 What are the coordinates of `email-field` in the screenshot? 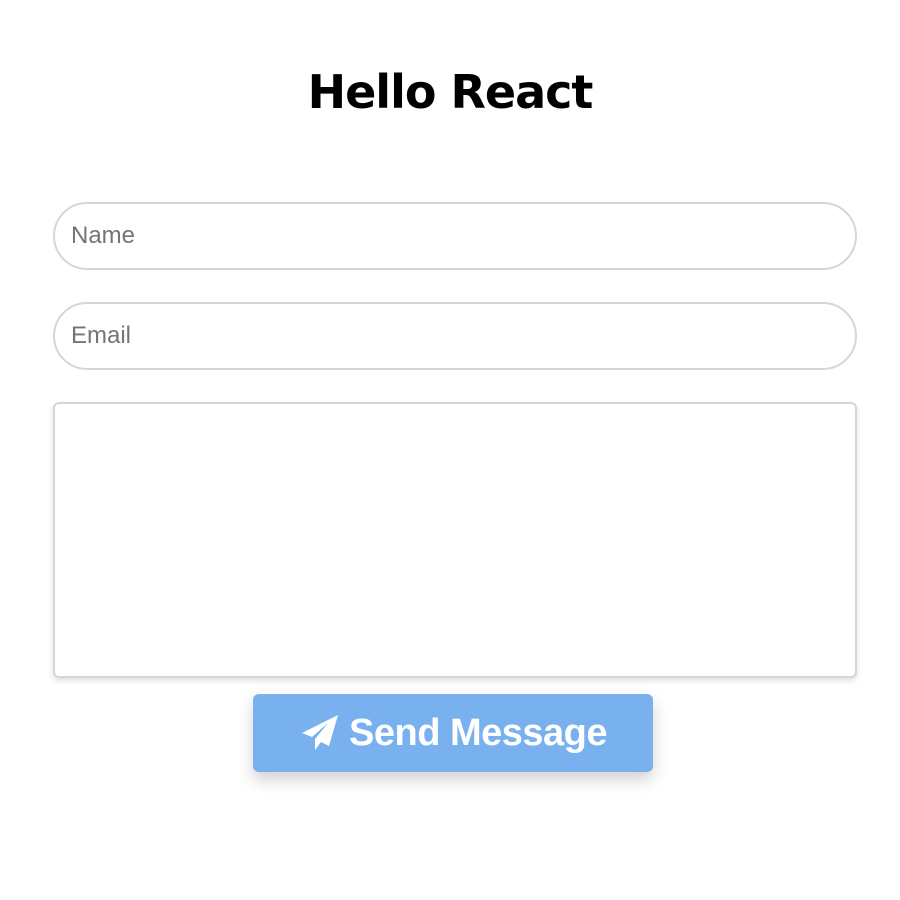 It's located at (455, 336).